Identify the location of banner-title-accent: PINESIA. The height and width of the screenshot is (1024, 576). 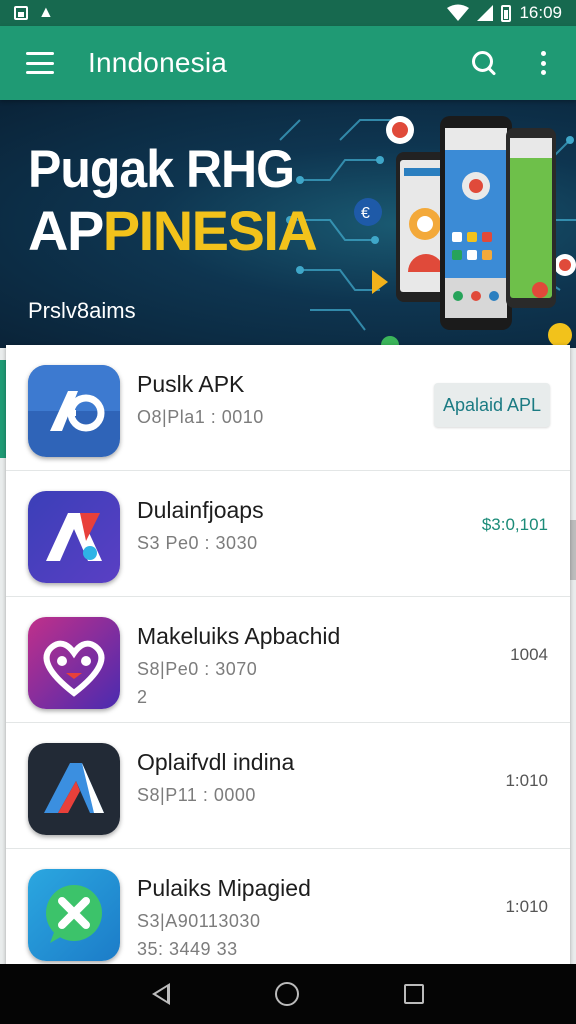
(210, 230).